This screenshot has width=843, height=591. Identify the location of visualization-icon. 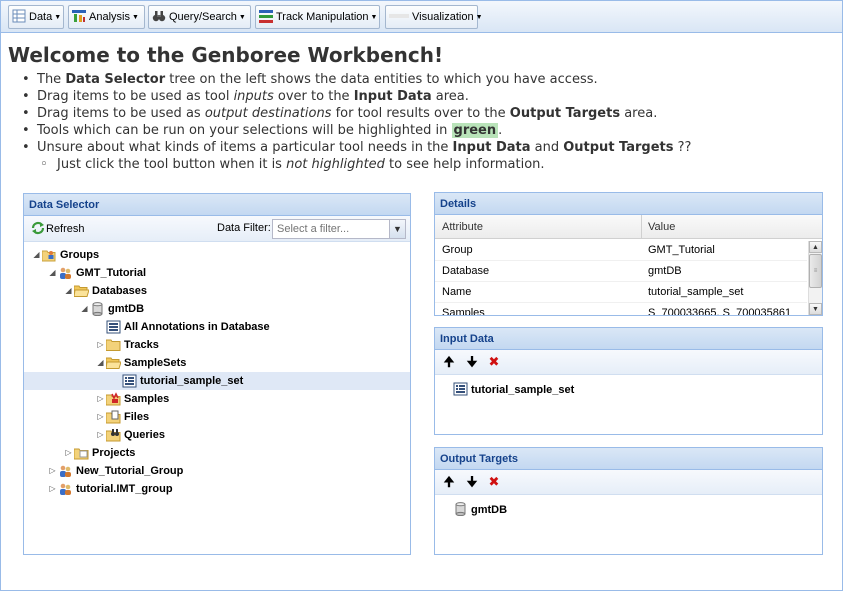
(399, 16).